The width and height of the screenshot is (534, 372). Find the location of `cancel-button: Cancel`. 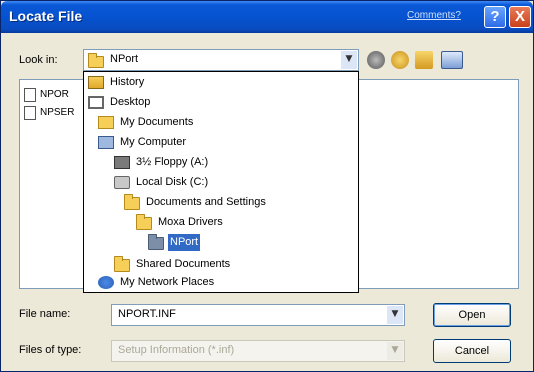

cancel-button: Cancel is located at coordinates (472, 351).